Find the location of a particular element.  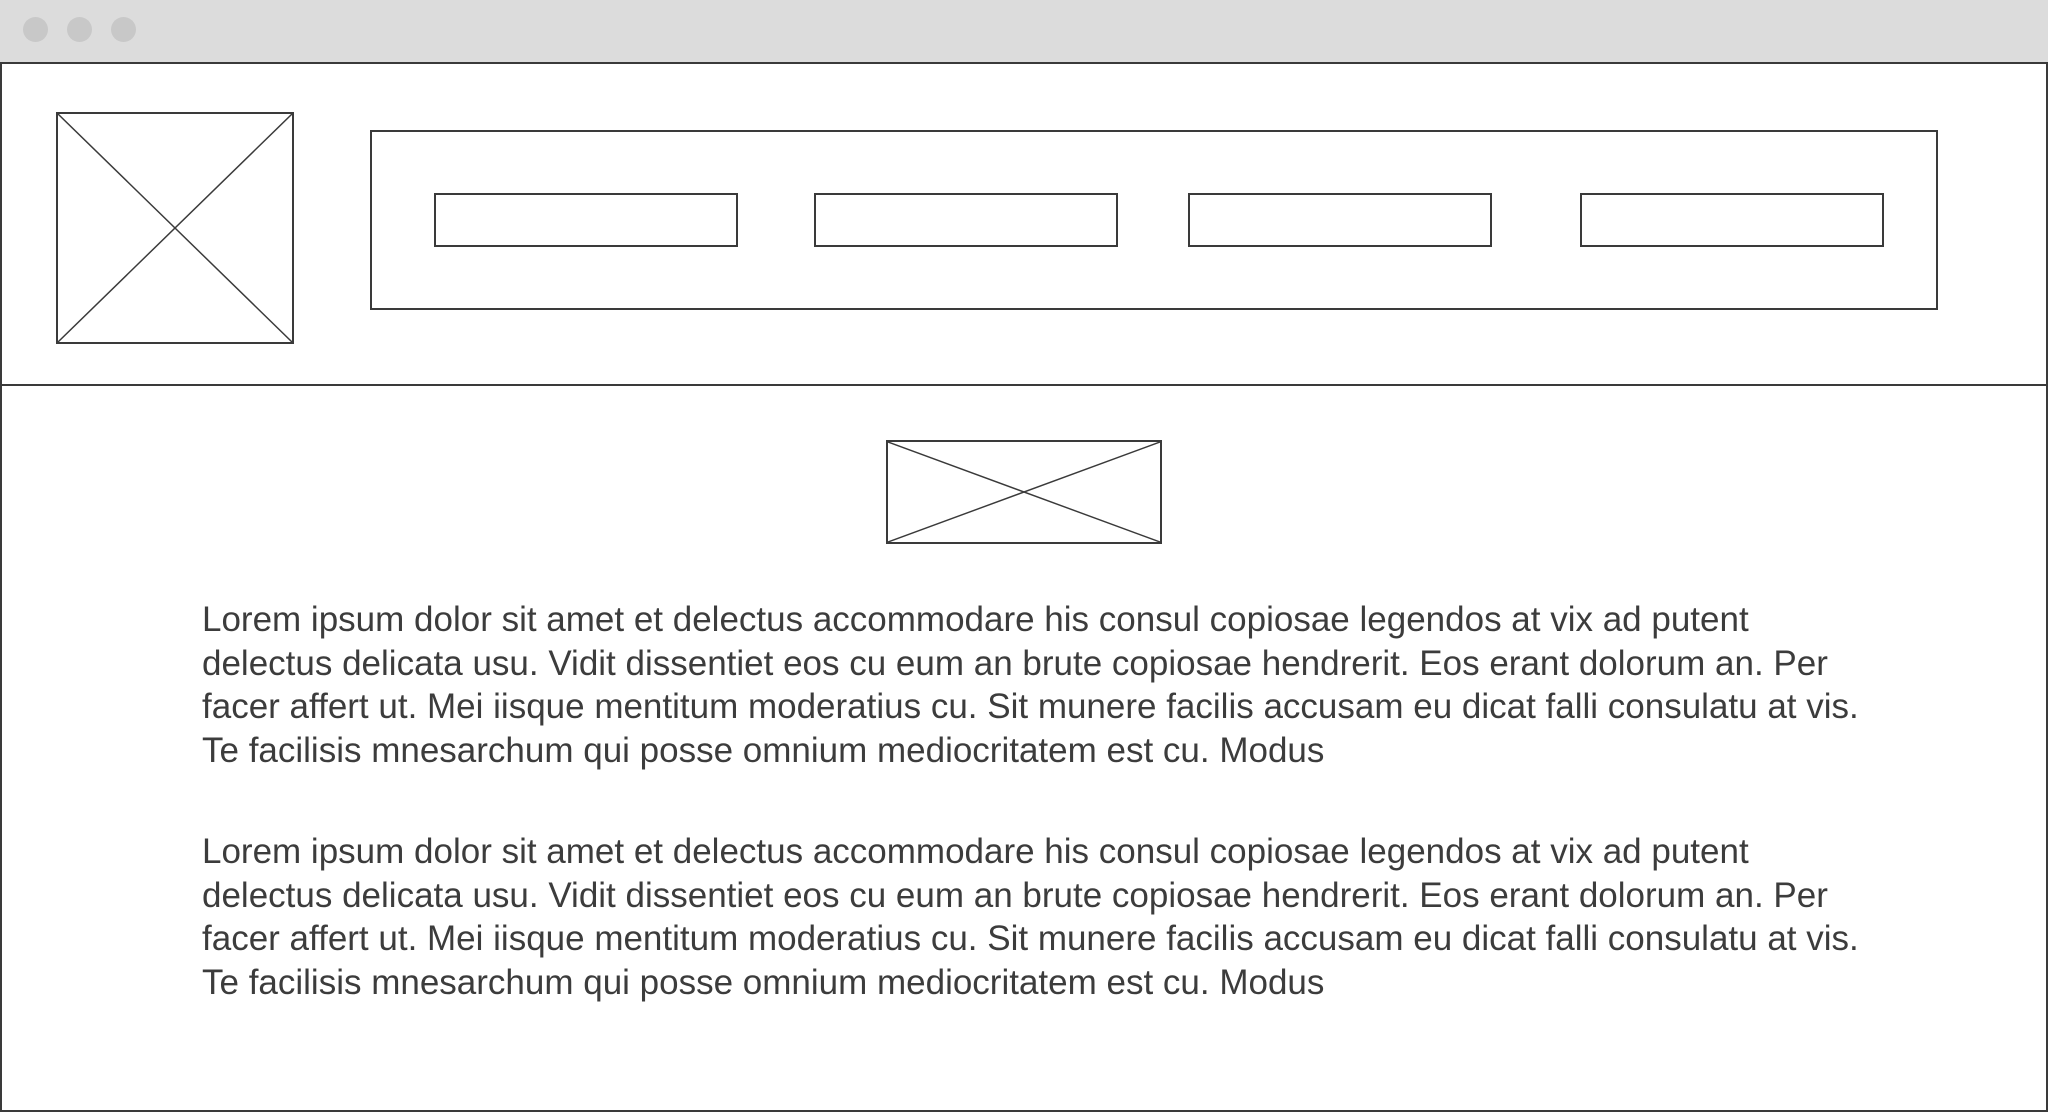

logo-image-placeholder-icon is located at coordinates (175, 228).